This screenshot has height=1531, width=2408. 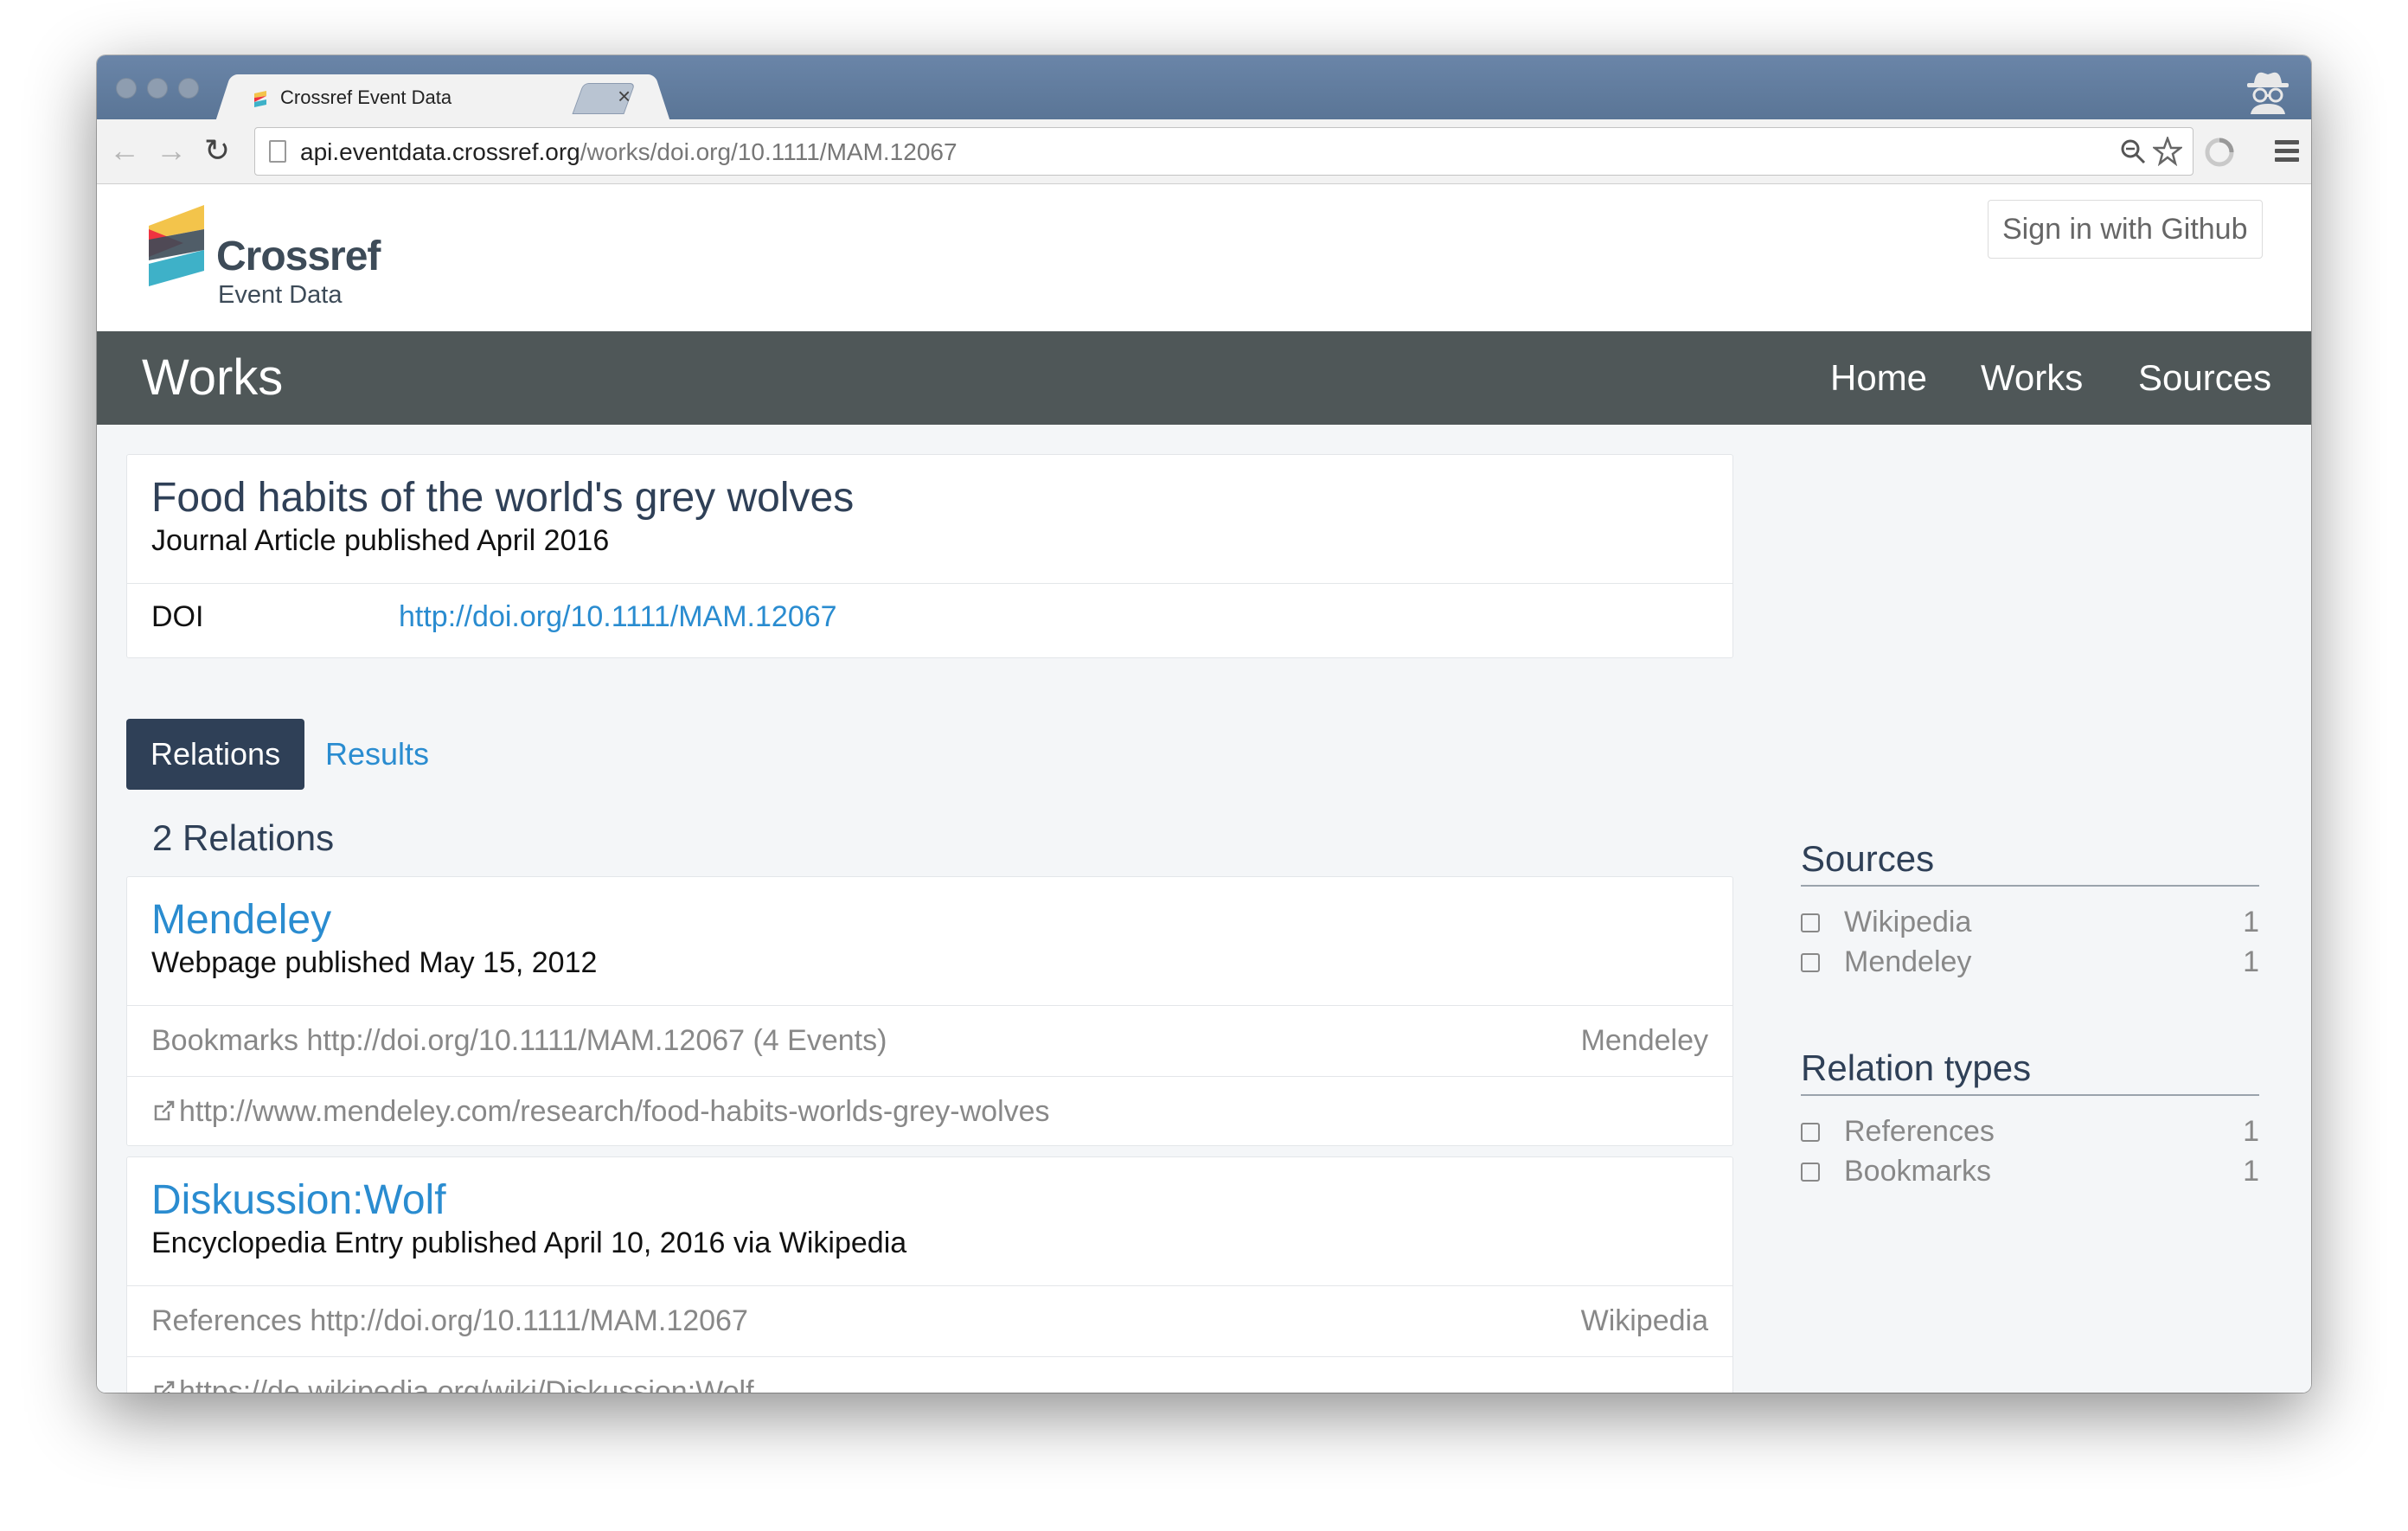 I want to click on relation-type-filter-bookmarks: Bookmarks 1, so click(x=2030, y=1174).